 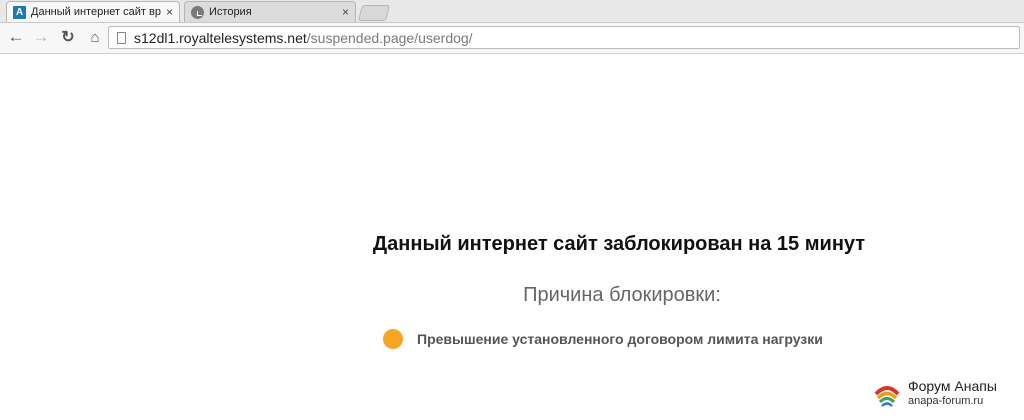 I want to click on back-arrow-icon: ←, so click(x=16, y=37).